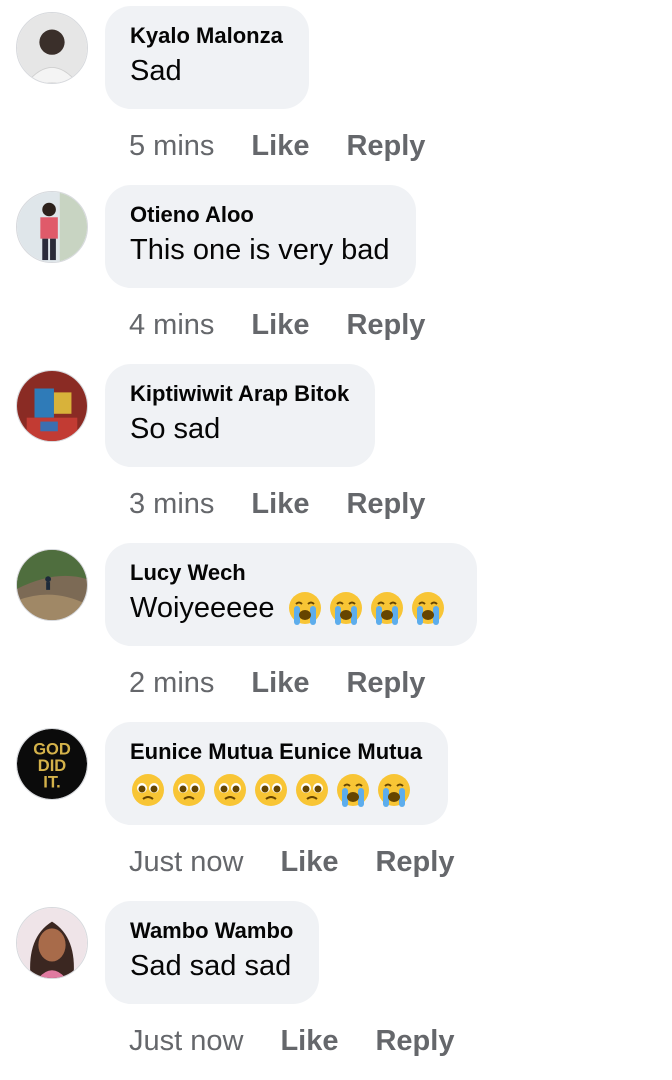 This screenshot has width=672, height=1080. I want to click on comment-author: Kiptiwiwit Arap Bitok, so click(239, 394).